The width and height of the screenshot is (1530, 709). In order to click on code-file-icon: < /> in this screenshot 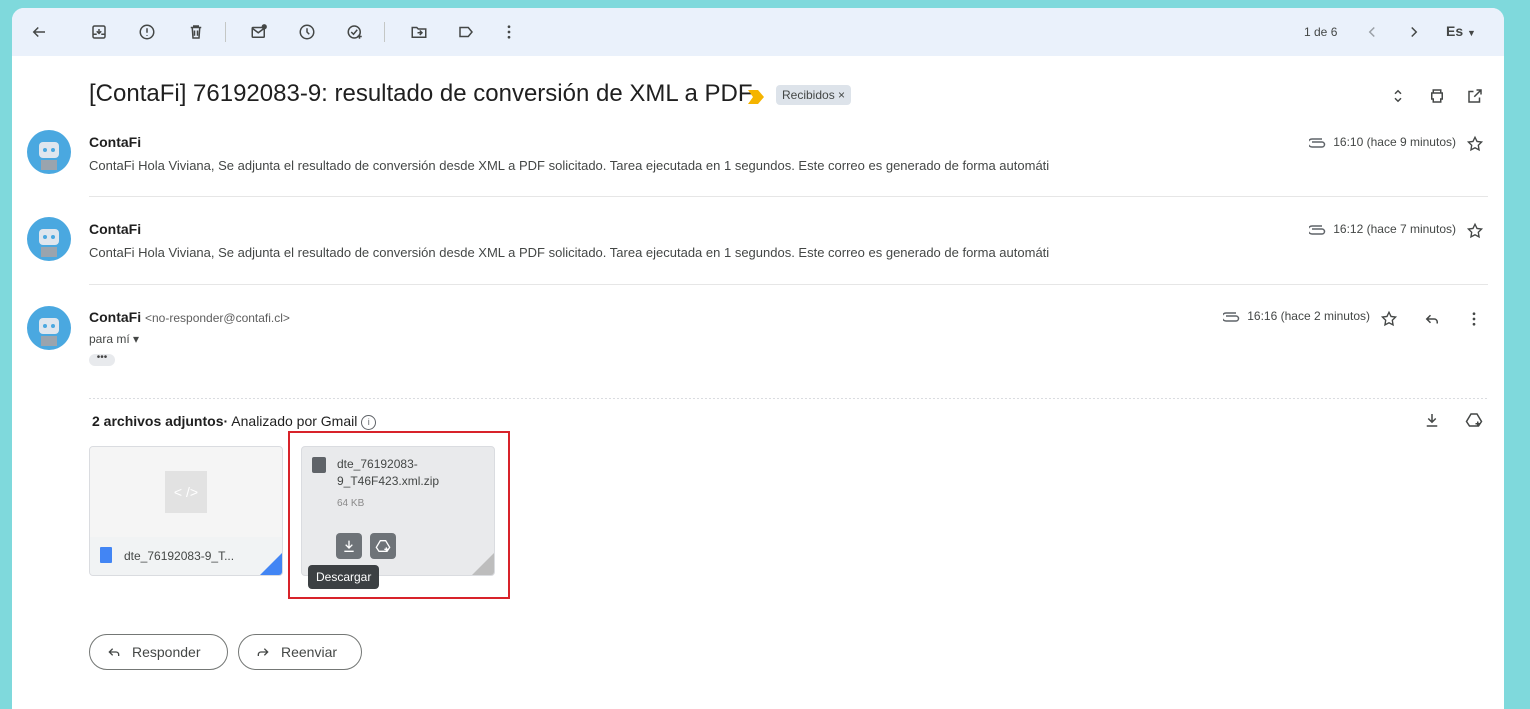, I will do `click(186, 492)`.